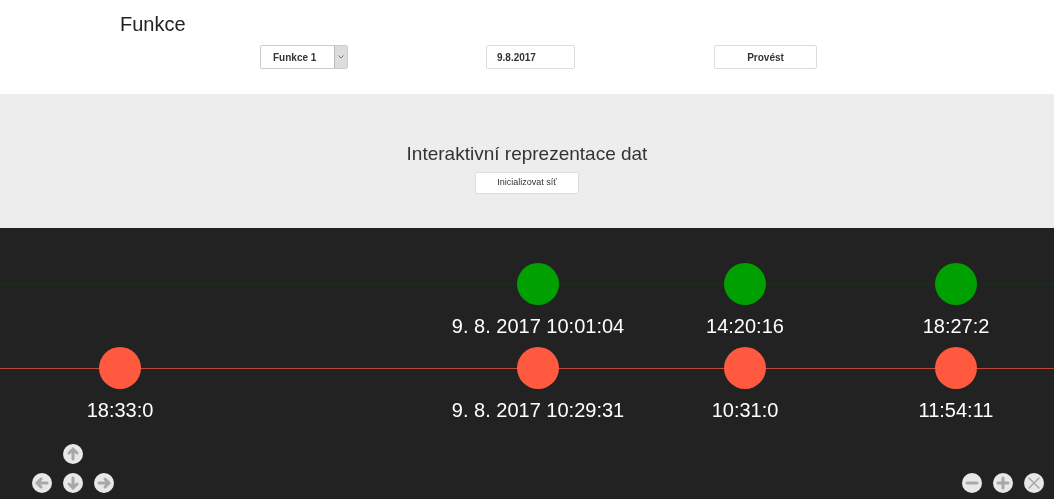  I want to click on node-label: 9. 8. 2017 10:29:31, so click(538, 410).